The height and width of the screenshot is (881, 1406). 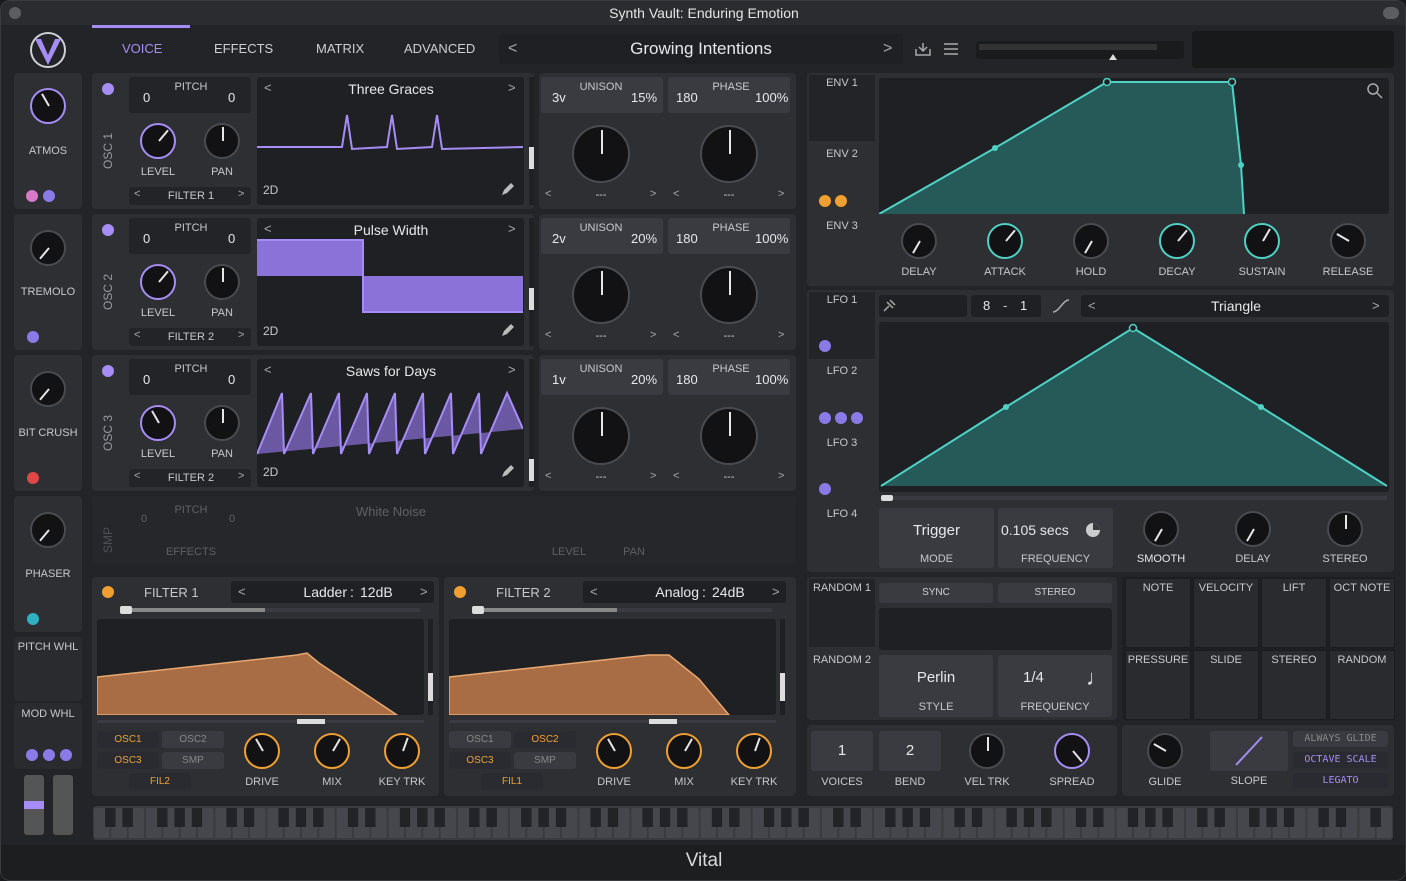 I want to click on slope-display, so click(x=1249, y=751).